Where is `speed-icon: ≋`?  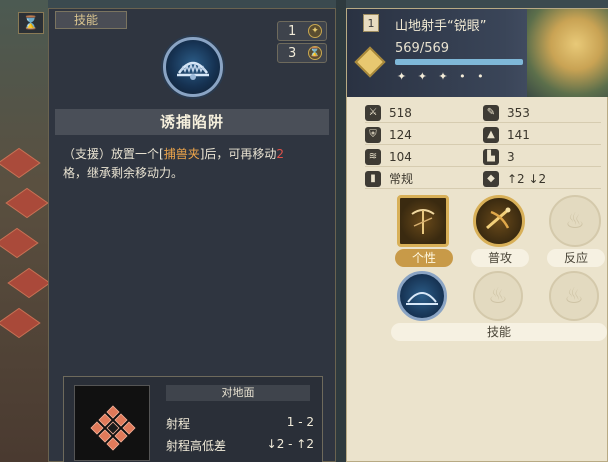
speed-icon: ≋ is located at coordinates (373, 156).